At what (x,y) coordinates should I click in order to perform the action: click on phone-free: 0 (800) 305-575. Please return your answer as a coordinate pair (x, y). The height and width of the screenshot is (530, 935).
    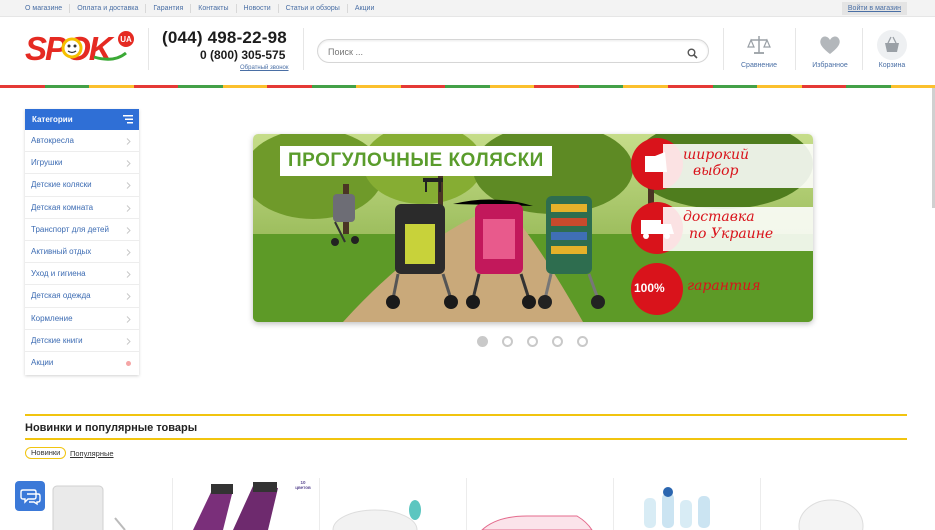
    Looking at the image, I should click on (242, 55).